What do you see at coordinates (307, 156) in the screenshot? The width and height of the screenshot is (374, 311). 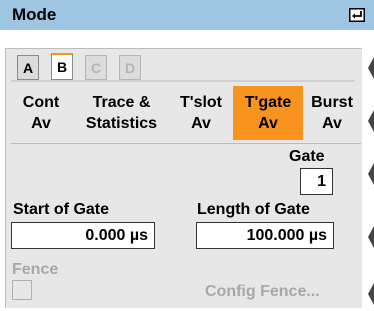 I see `gate-label: Gate` at bounding box center [307, 156].